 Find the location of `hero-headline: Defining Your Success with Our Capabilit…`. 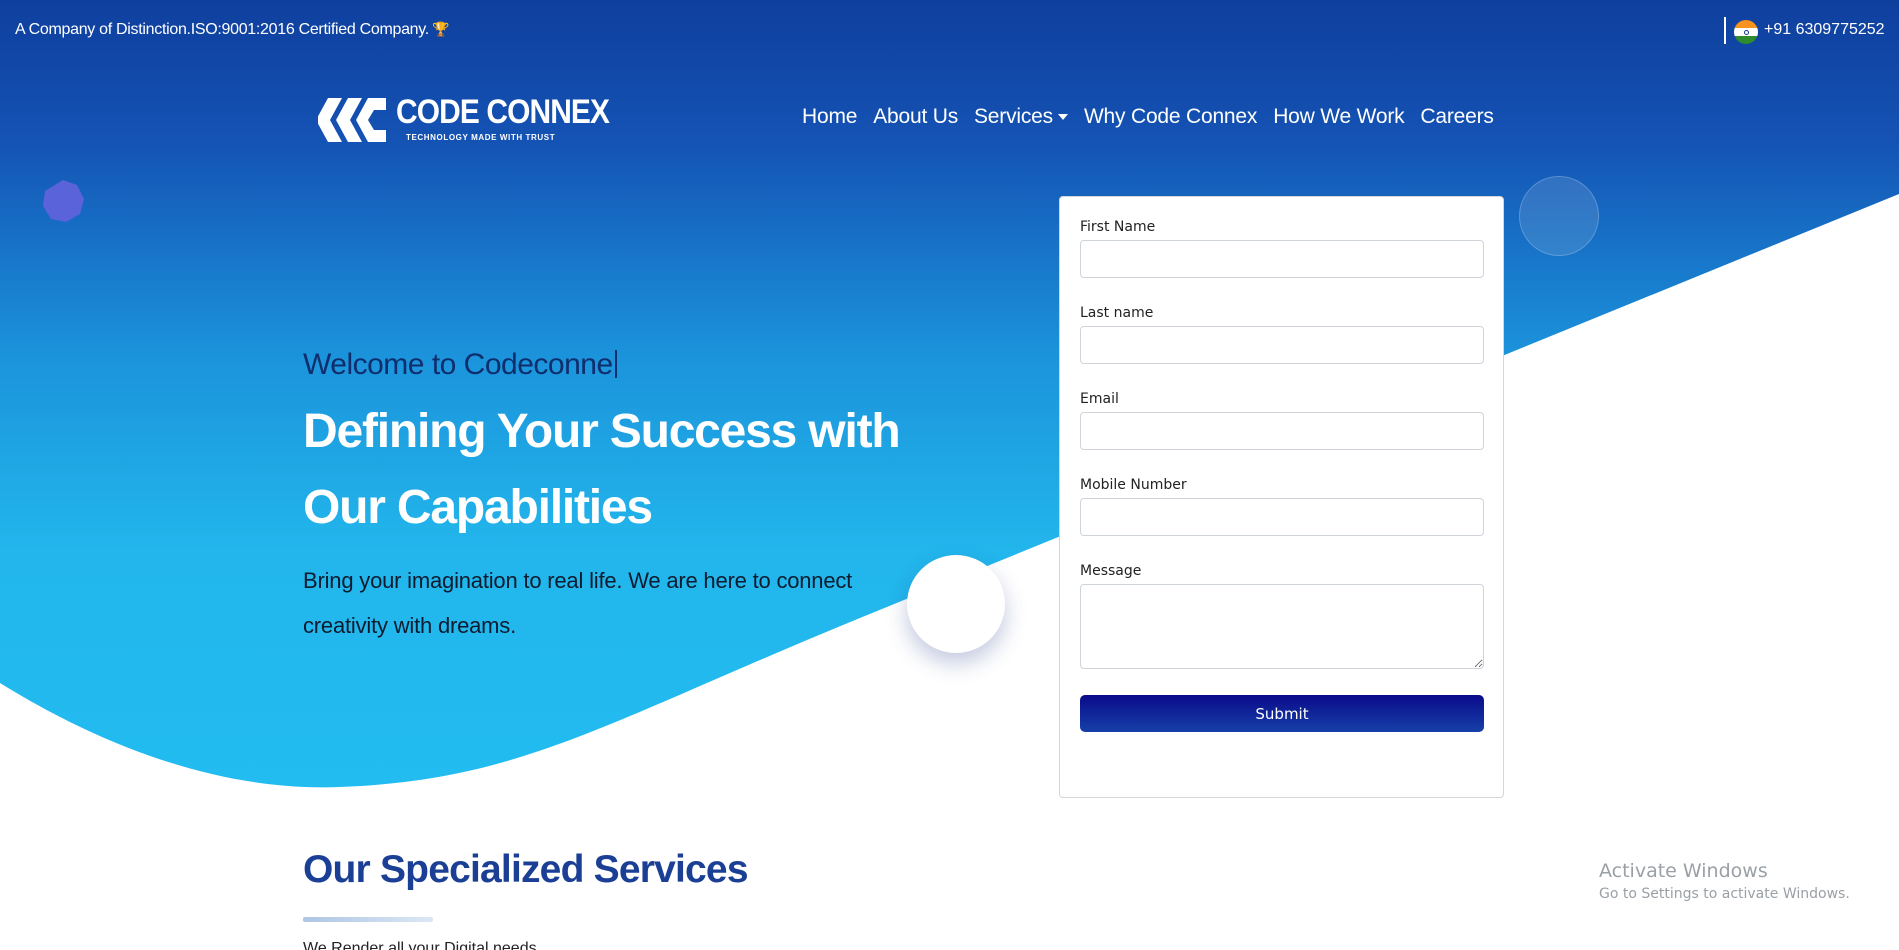

hero-headline: Defining Your Success with Our Capabilit… is located at coordinates (628, 470).